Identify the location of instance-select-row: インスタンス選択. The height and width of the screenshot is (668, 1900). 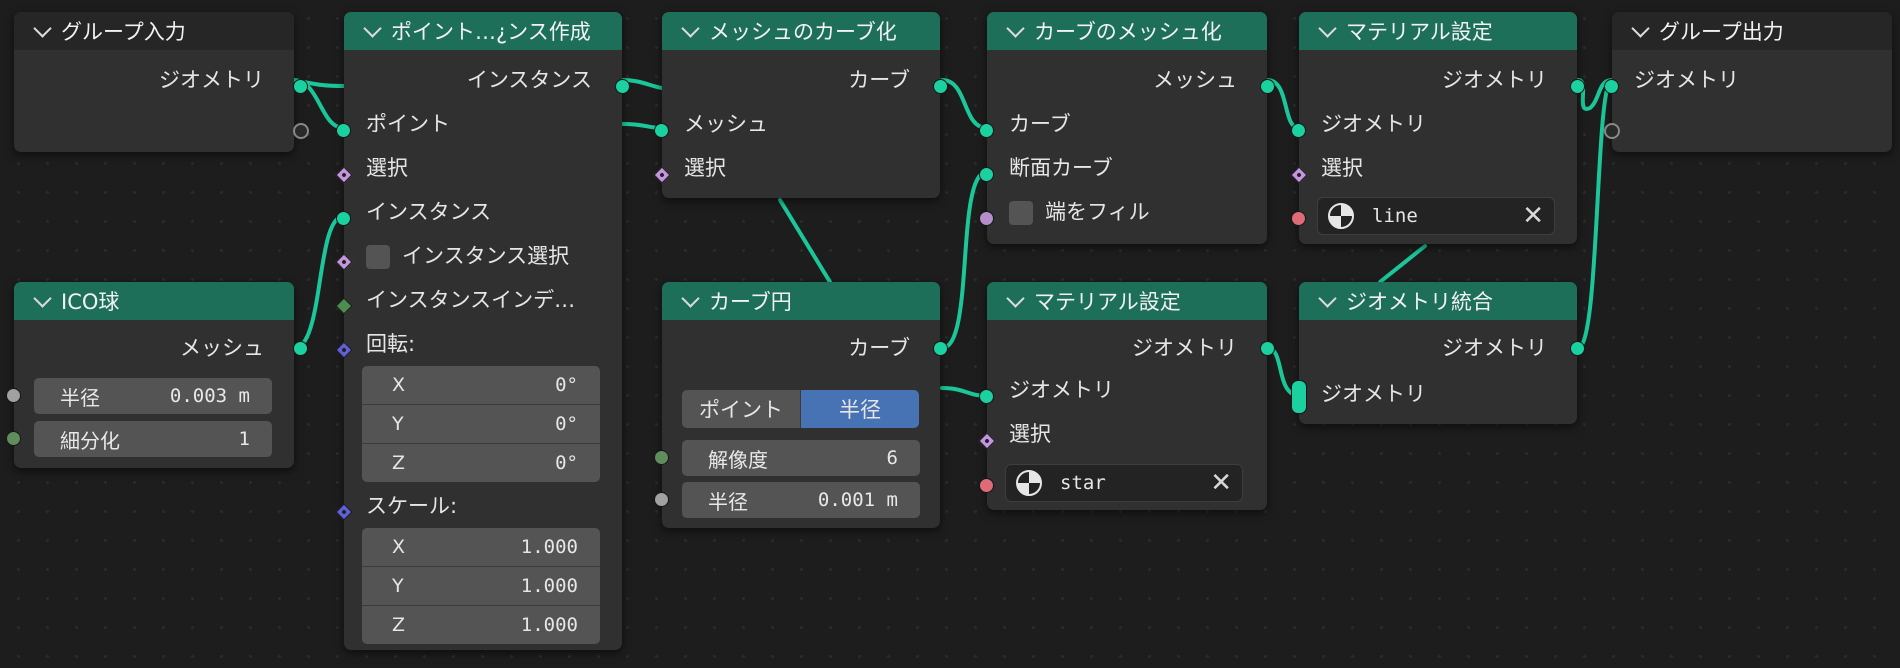
(467, 256).